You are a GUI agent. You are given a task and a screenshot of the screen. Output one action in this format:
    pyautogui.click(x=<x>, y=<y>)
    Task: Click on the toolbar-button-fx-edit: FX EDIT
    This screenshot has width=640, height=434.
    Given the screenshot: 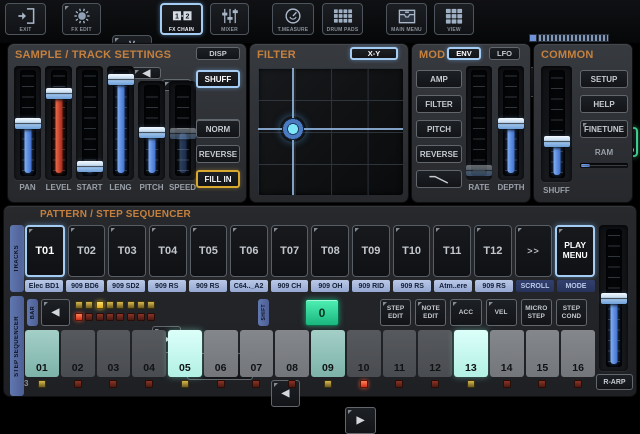 What is the action you would take?
    pyautogui.click(x=81, y=19)
    